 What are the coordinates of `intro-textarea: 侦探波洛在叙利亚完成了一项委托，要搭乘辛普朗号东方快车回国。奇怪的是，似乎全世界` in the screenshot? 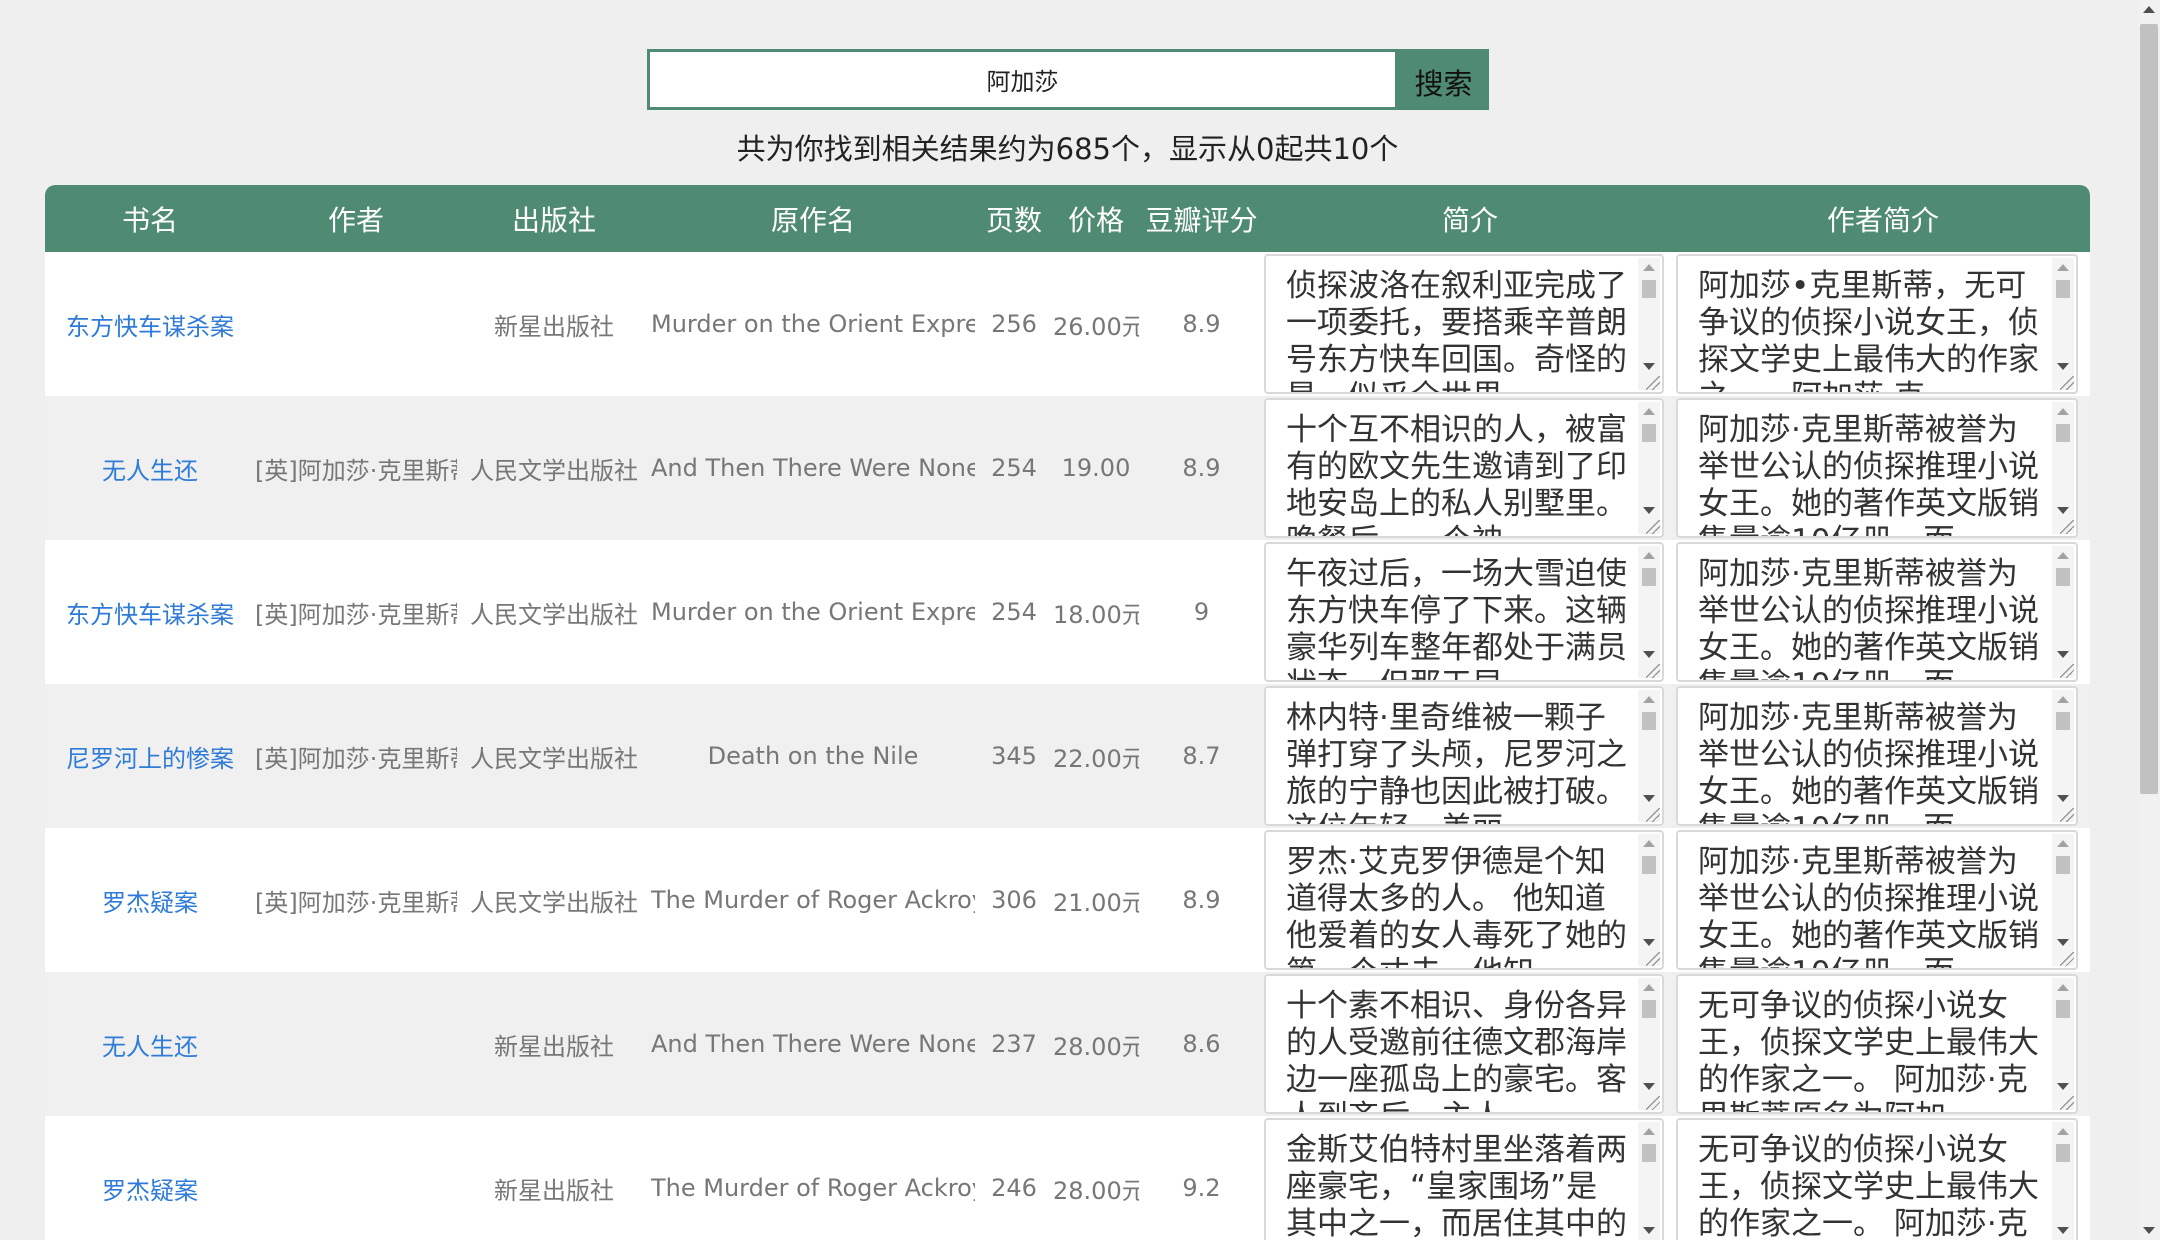 It's located at (1464, 324).